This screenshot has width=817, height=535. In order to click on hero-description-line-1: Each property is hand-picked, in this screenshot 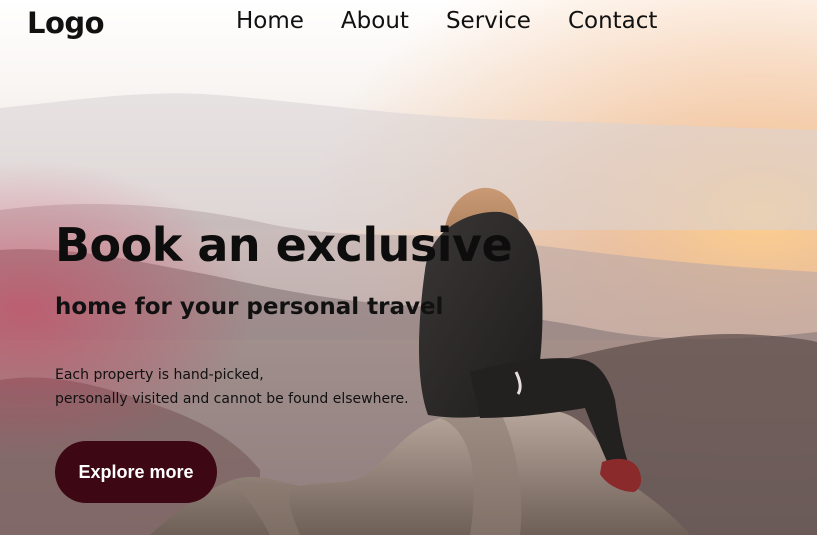, I will do `click(159, 375)`.